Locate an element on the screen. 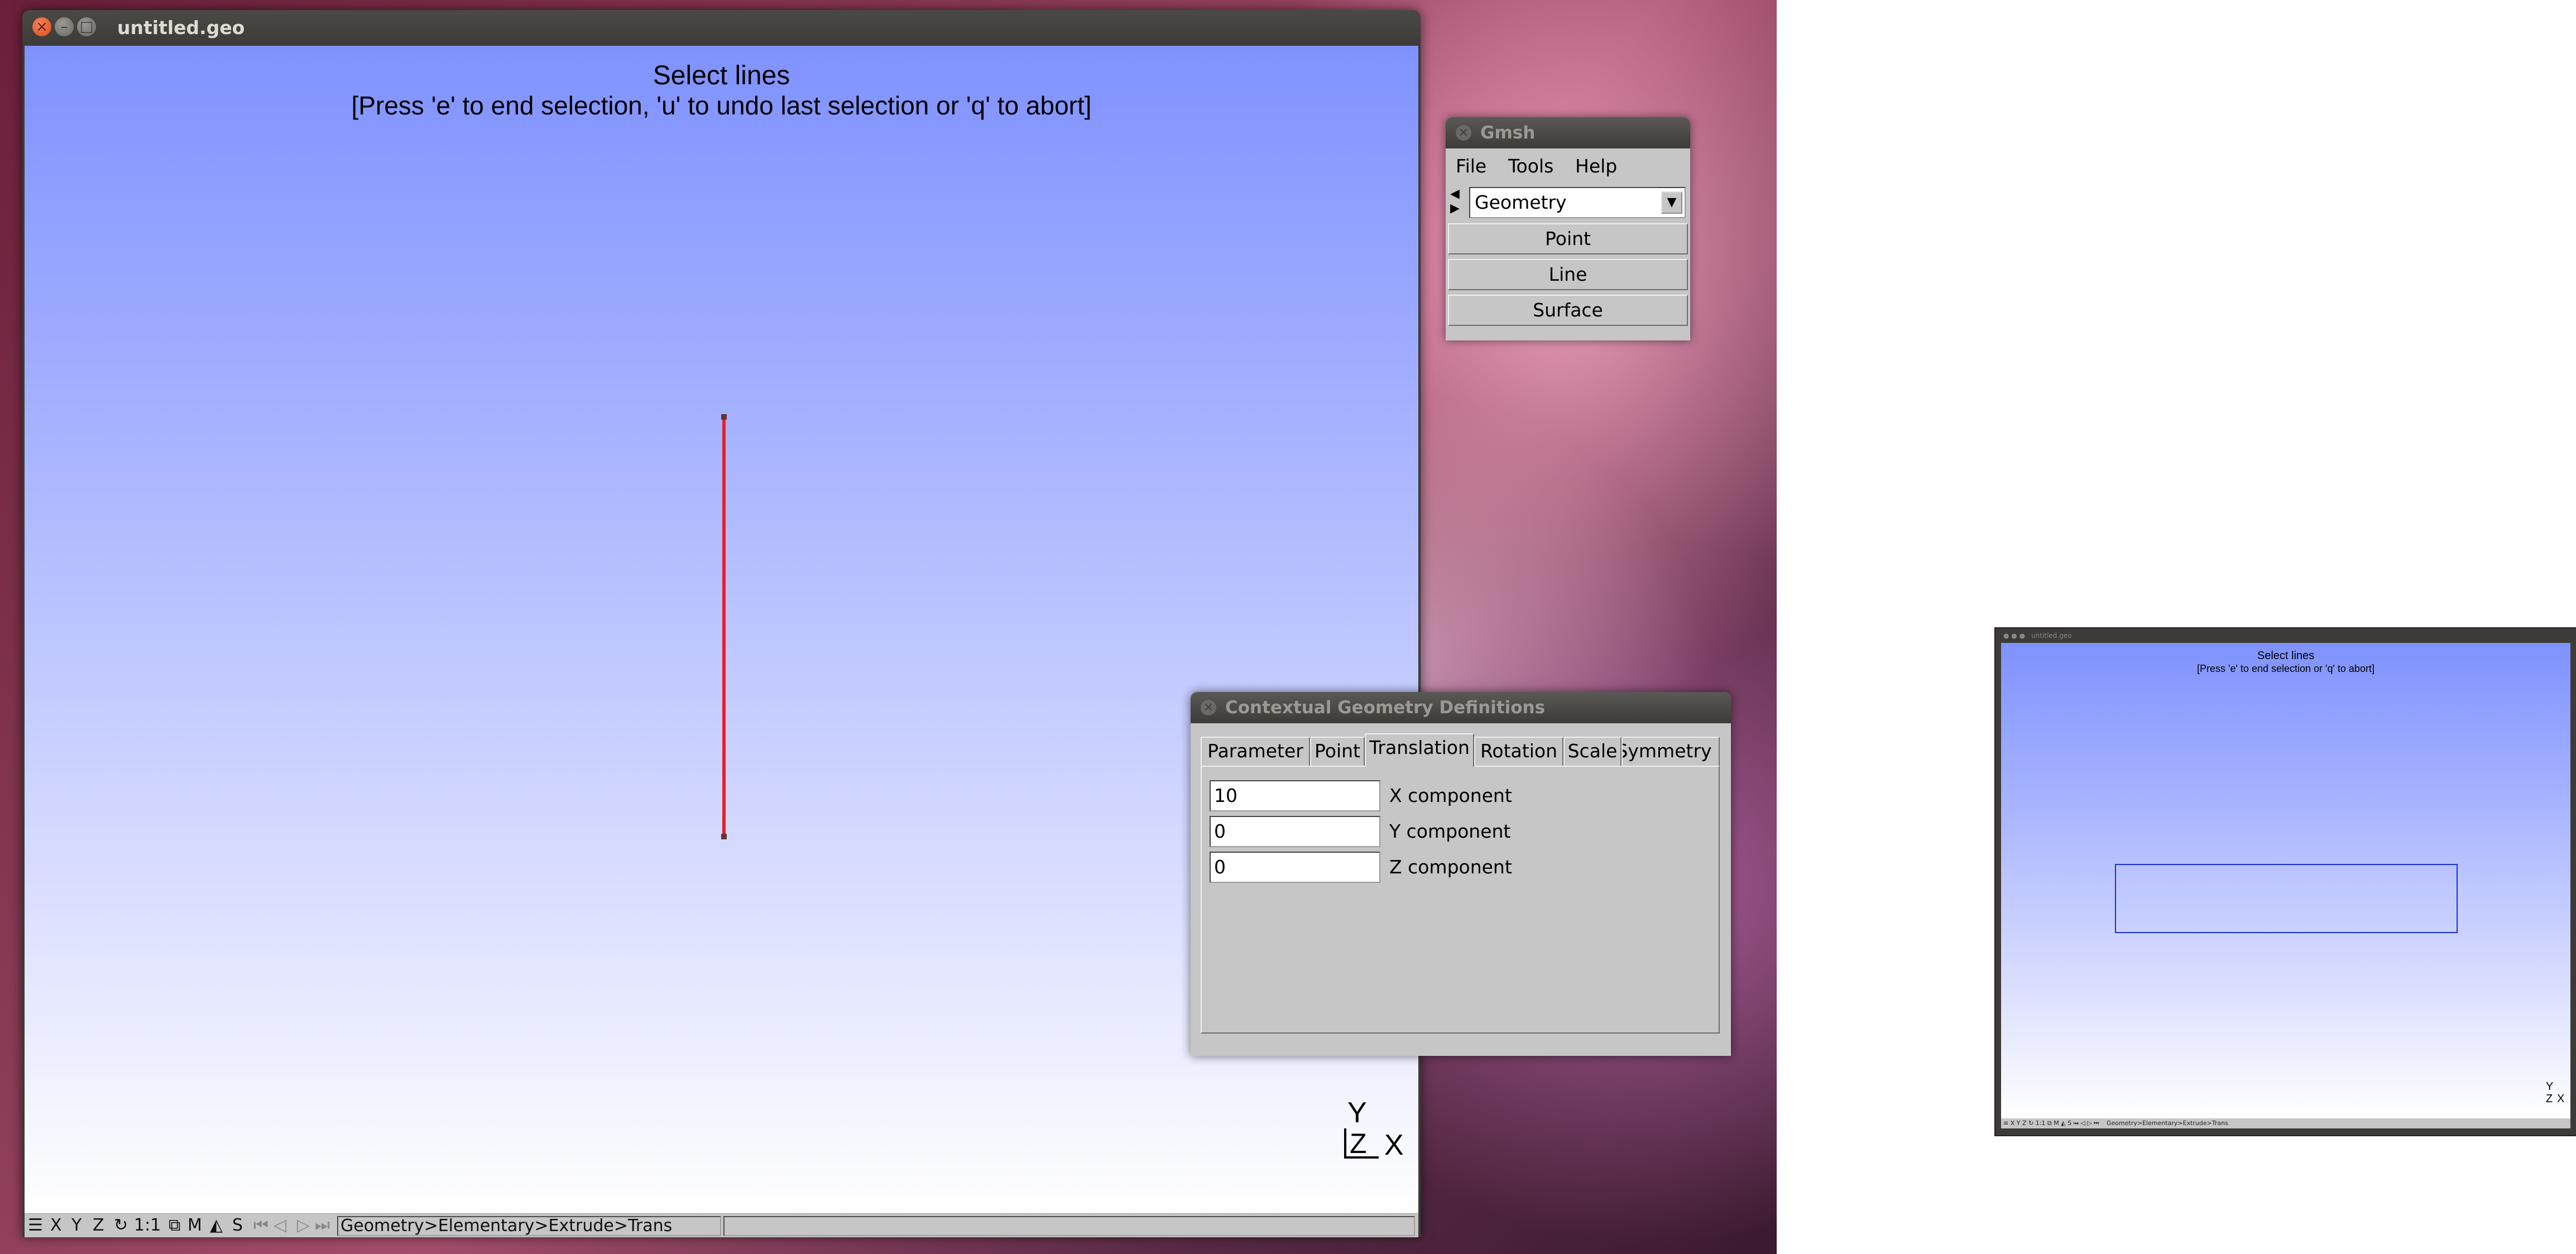 Image resolution: width=2576 pixels, height=1254 pixels. ctx-titlebar: × Contextual Geometry Definitions is located at coordinates (1461, 707).